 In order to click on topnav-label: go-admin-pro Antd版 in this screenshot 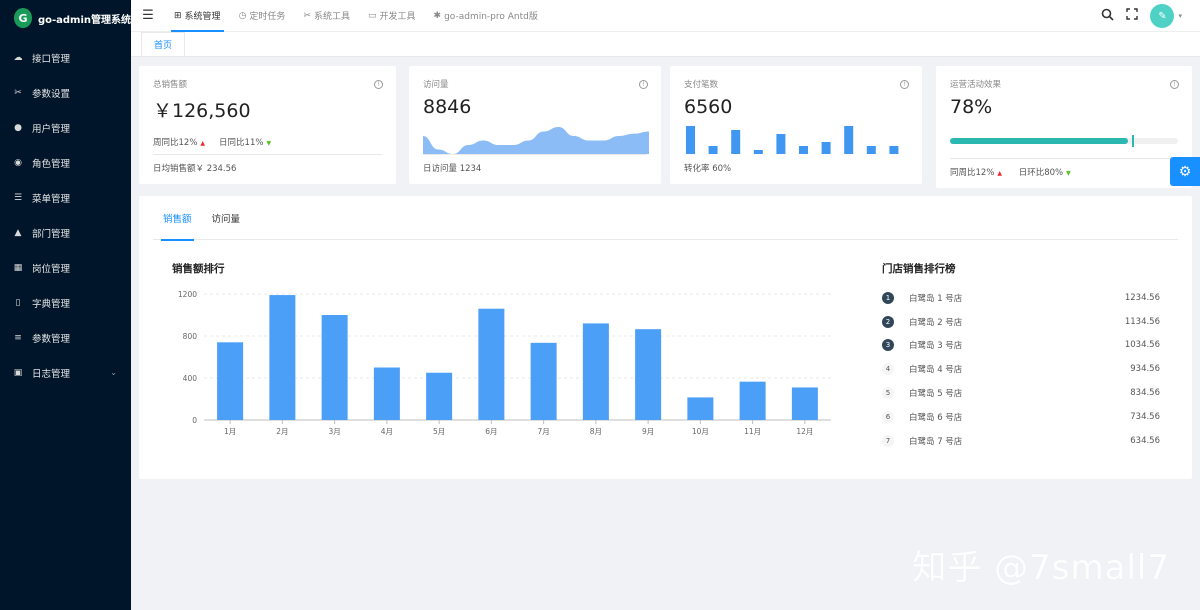, I will do `click(491, 17)`.